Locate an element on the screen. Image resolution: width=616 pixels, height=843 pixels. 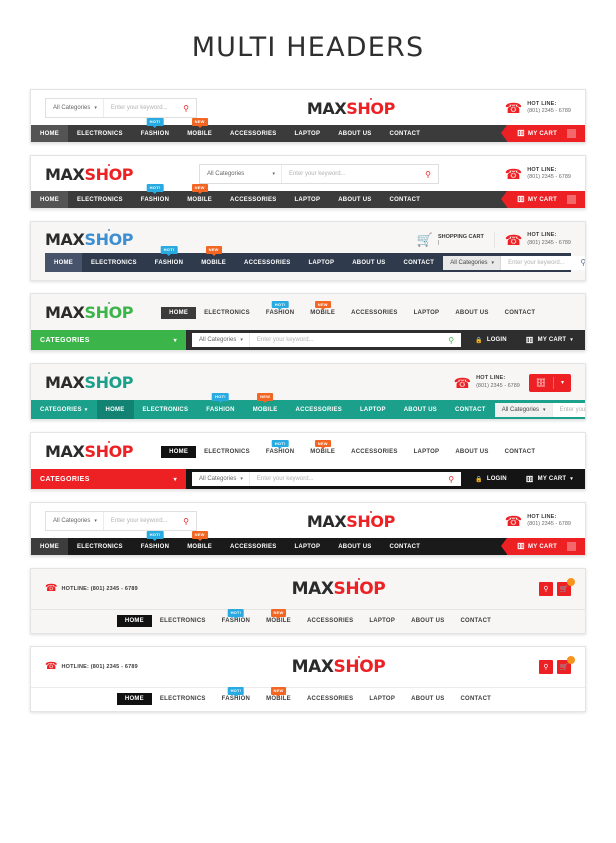
shopping-cart-block: 🛒 SHOPPING CART | is located at coordinates (450, 239).